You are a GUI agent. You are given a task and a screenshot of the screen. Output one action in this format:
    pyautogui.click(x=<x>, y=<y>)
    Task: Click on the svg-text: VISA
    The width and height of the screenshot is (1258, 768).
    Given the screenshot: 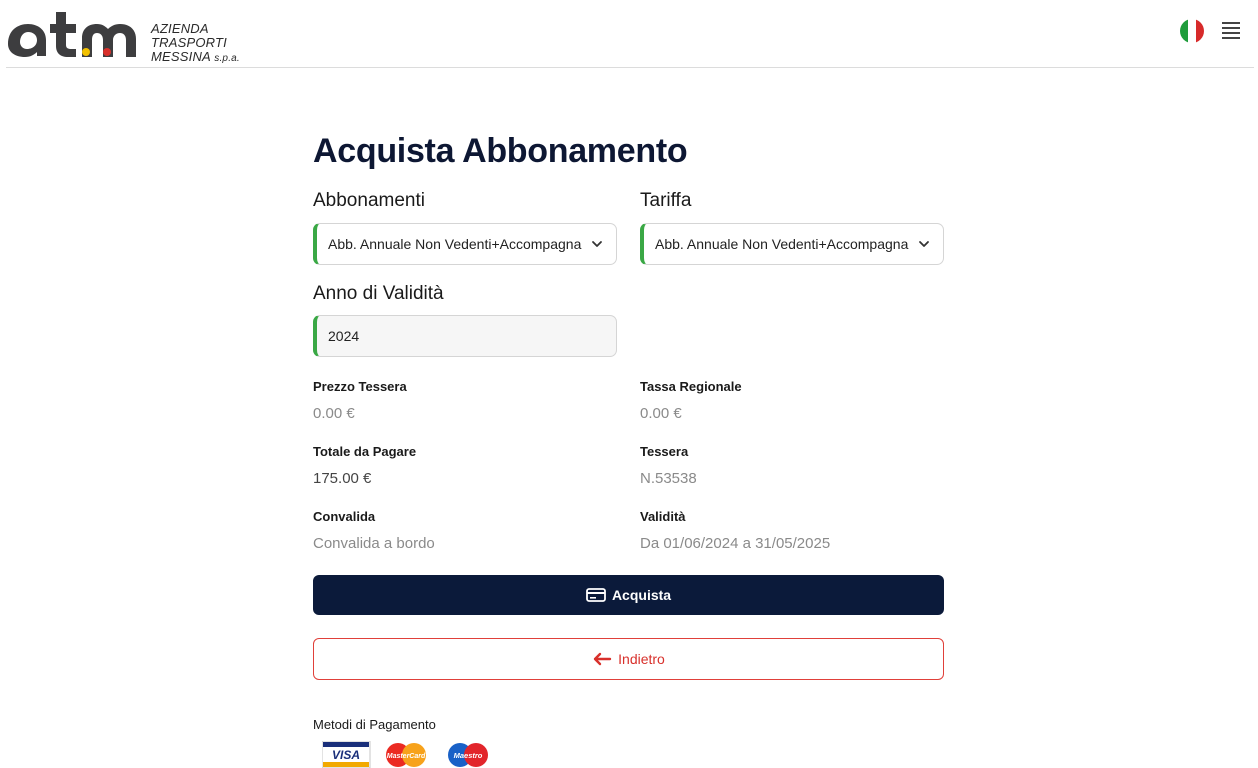 What is the action you would take?
    pyautogui.click(x=346, y=755)
    